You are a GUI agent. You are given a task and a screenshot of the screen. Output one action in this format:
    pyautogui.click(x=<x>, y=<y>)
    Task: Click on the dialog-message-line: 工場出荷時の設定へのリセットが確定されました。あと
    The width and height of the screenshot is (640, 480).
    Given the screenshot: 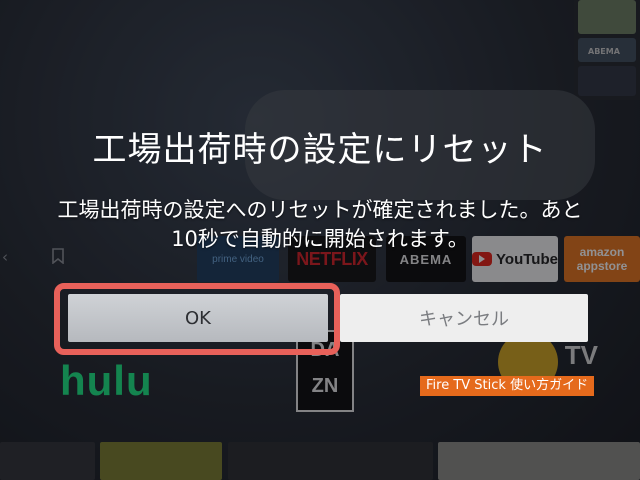 What is the action you would take?
    pyautogui.click(x=320, y=210)
    